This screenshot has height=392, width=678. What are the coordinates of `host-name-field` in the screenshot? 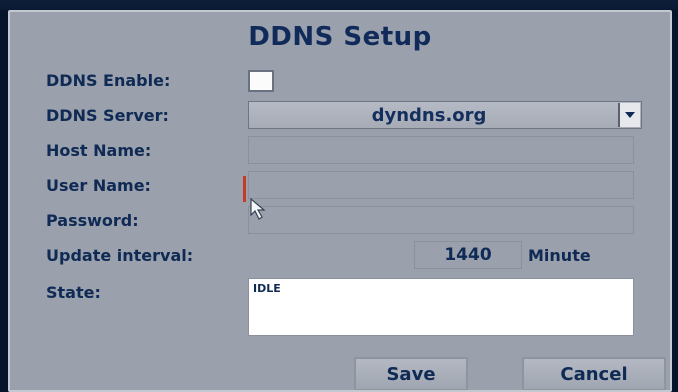 It's located at (441, 150).